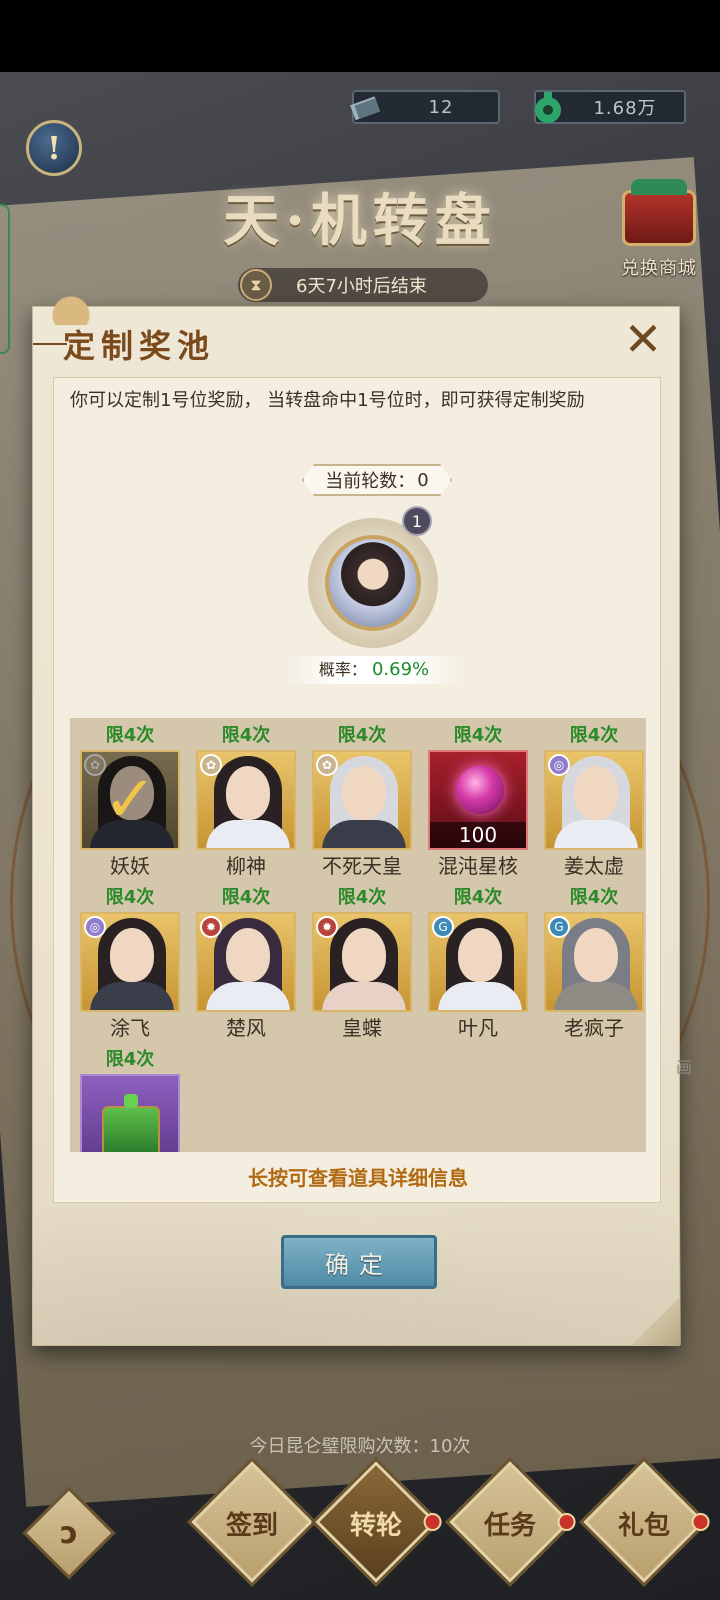 The width and height of the screenshot is (720, 1600). I want to click on reward-item: 限4次 ✹ 楚风, so click(246, 963).